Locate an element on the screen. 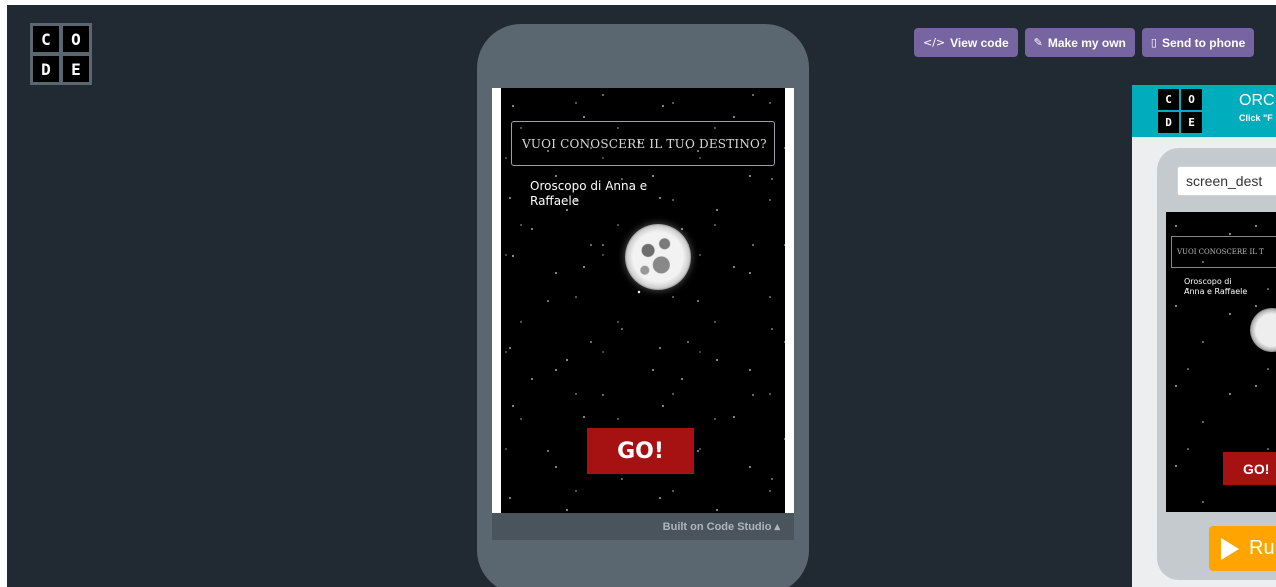 The width and height of the screenshot is (1276, 587). preview-go-button: GO! is located at coordinates (1249, 468).